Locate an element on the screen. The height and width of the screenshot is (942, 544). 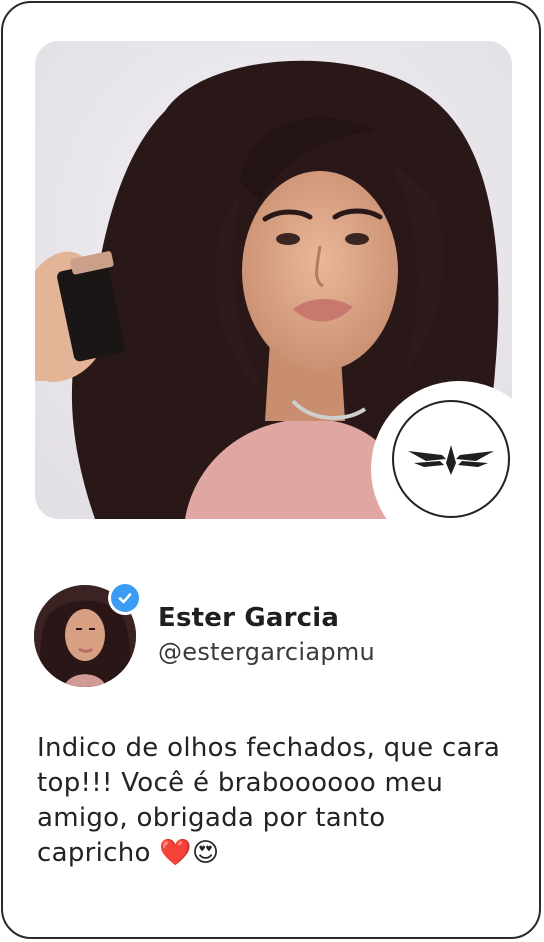
verified-badge is located at coordinates (125, 598).